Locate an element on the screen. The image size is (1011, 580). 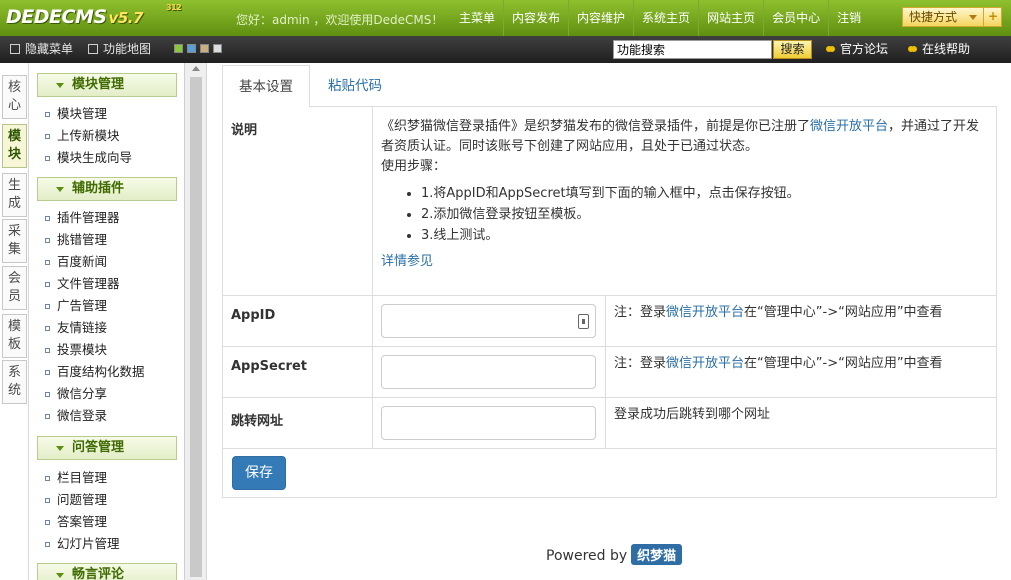
menu-item: 问题管理 is located at coordinates (75, 500).